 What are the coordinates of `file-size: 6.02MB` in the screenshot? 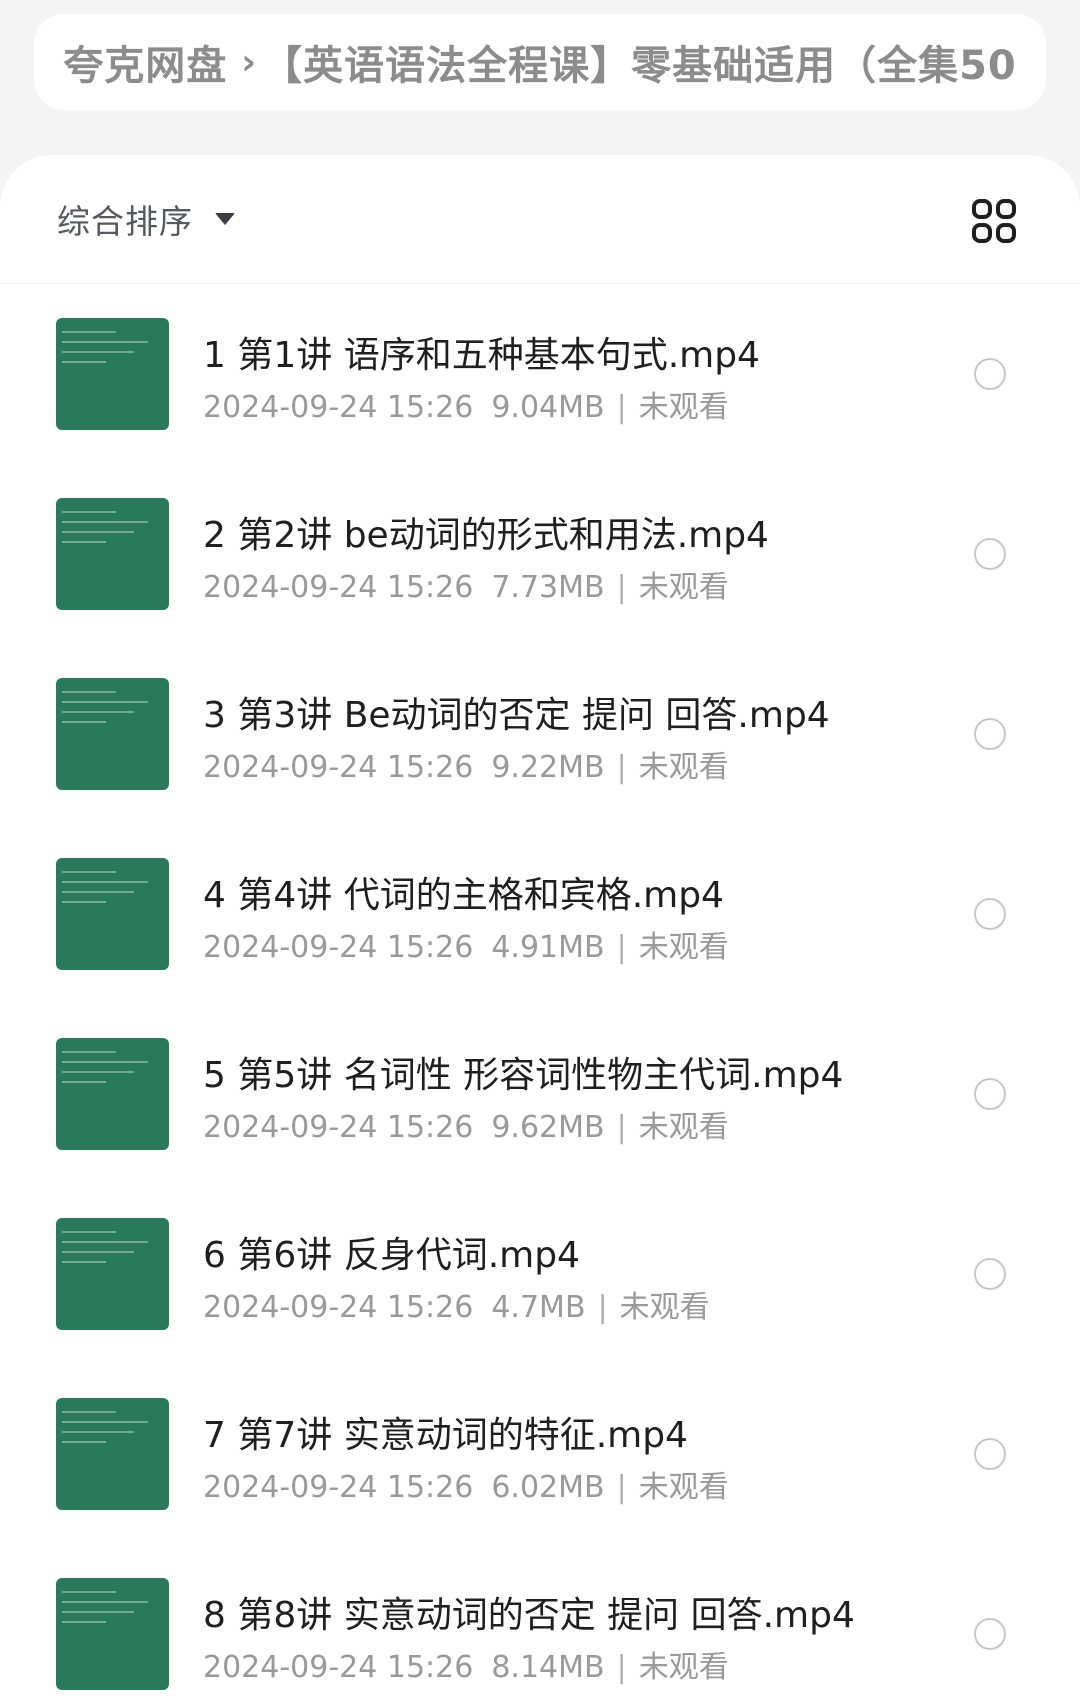 It's located at (548, 1487).